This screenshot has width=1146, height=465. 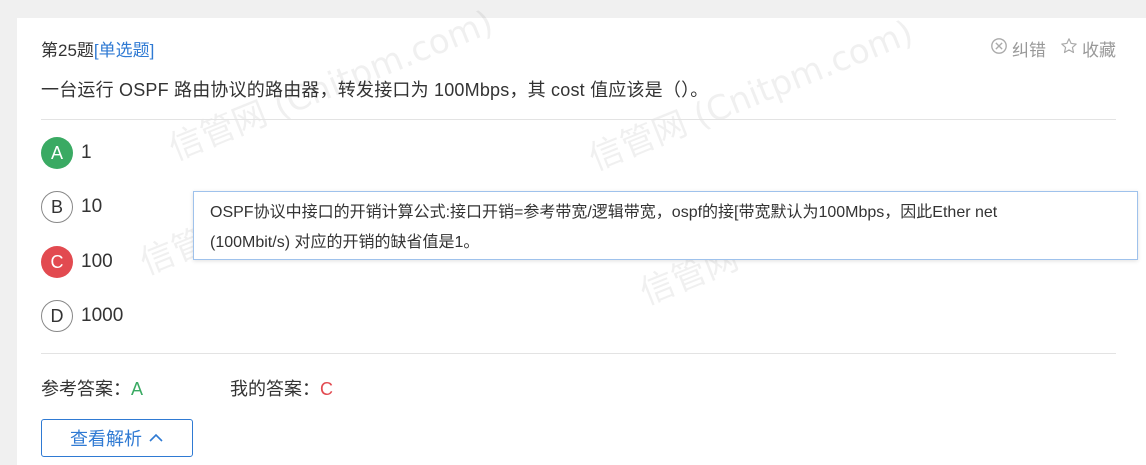 What do you see at coordinates (137, 389) in the screenshot?
I see `reference-answer-value: A` at bounding box center [137, 389].